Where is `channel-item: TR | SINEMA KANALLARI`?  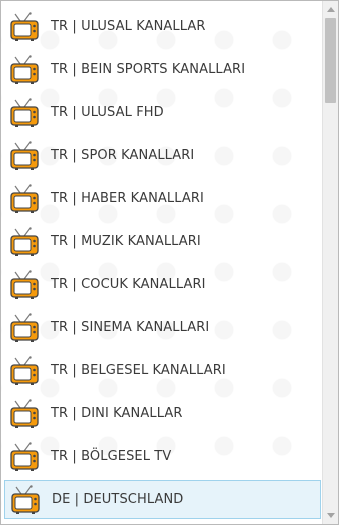
channel-item: TR | SINEMA KANALLARI is located at coordinates (162, 327).